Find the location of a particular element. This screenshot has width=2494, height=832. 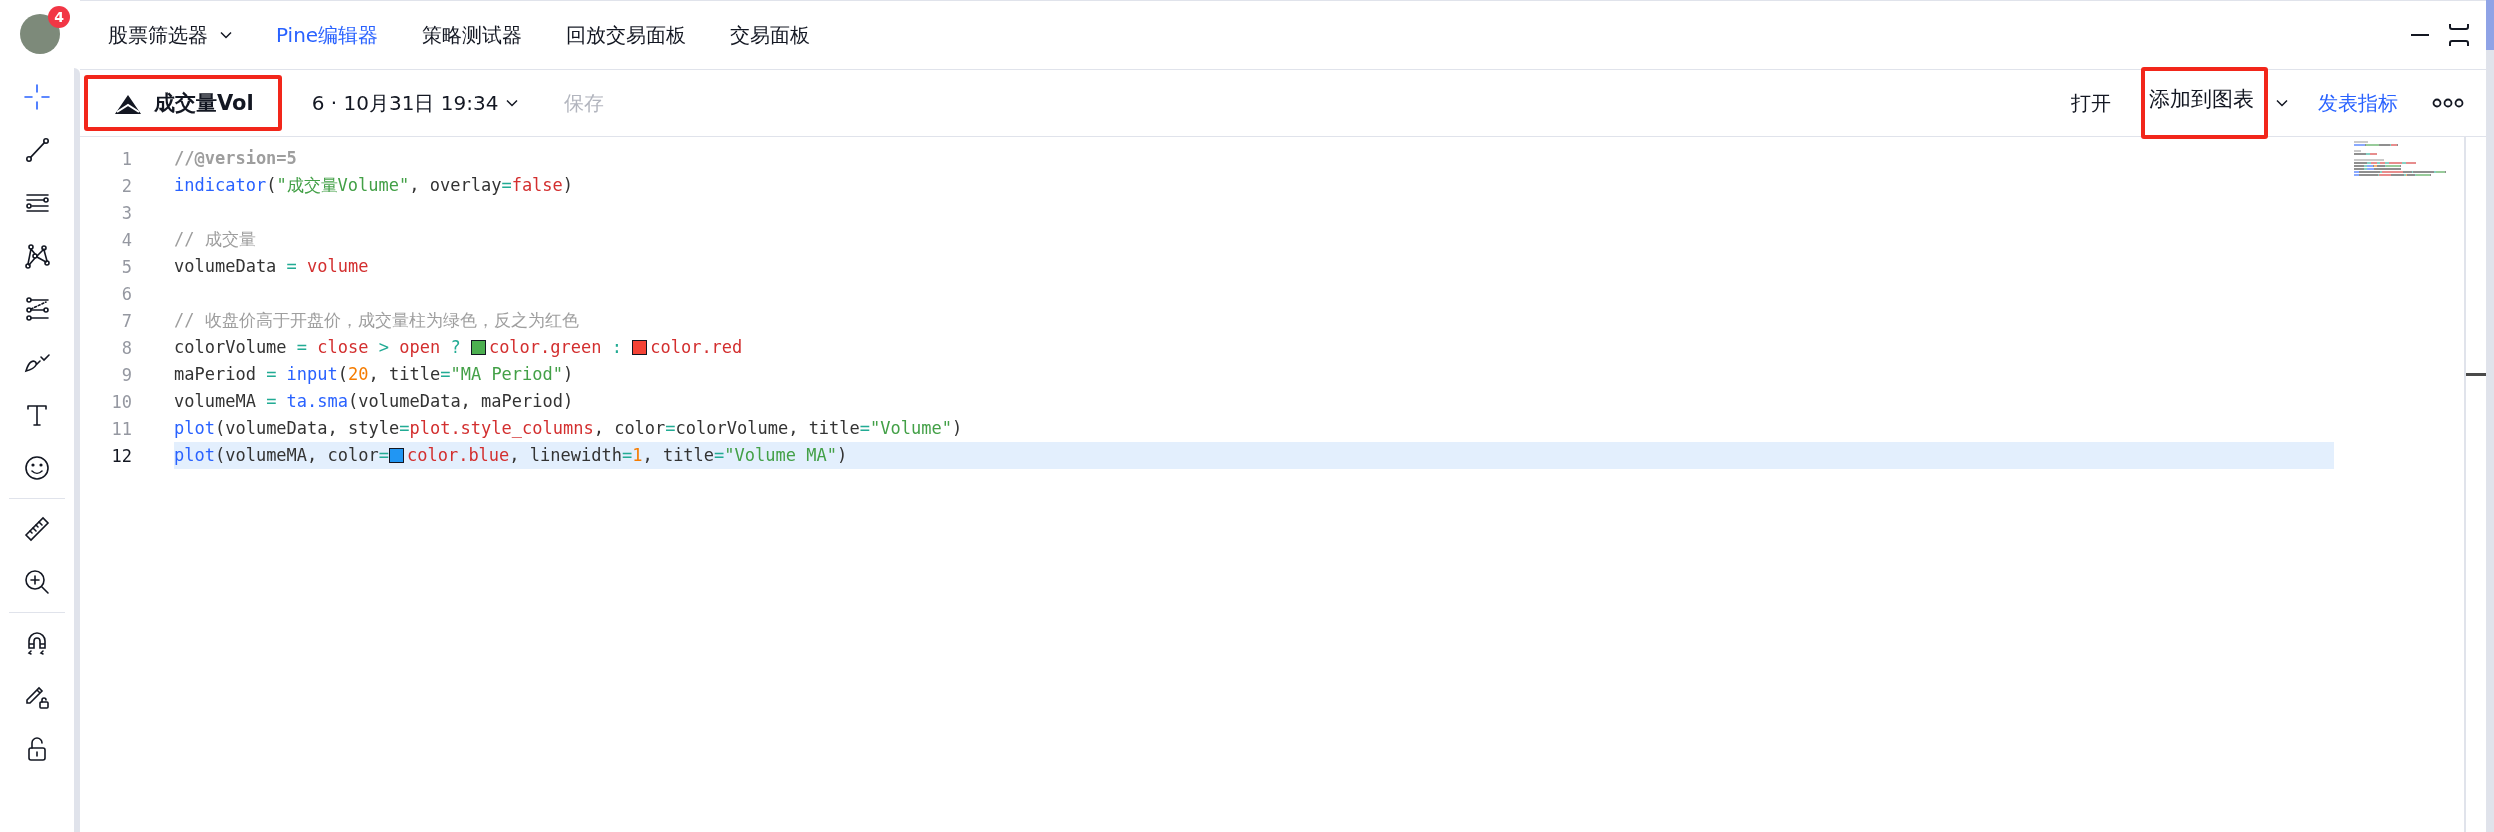

add-to-chart-button: 添加到图表 is located at coordinates (2204, 103).